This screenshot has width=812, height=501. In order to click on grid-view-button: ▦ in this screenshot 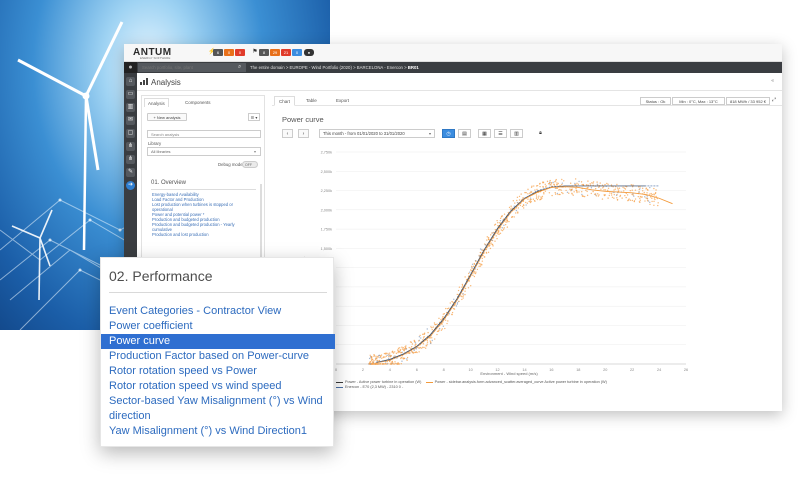, I will do `click(484, 133)`.